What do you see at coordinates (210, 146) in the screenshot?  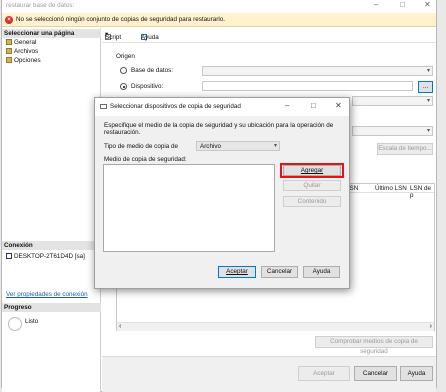 I see `media-type-value: Archivo` at bounding box center [210, 146].